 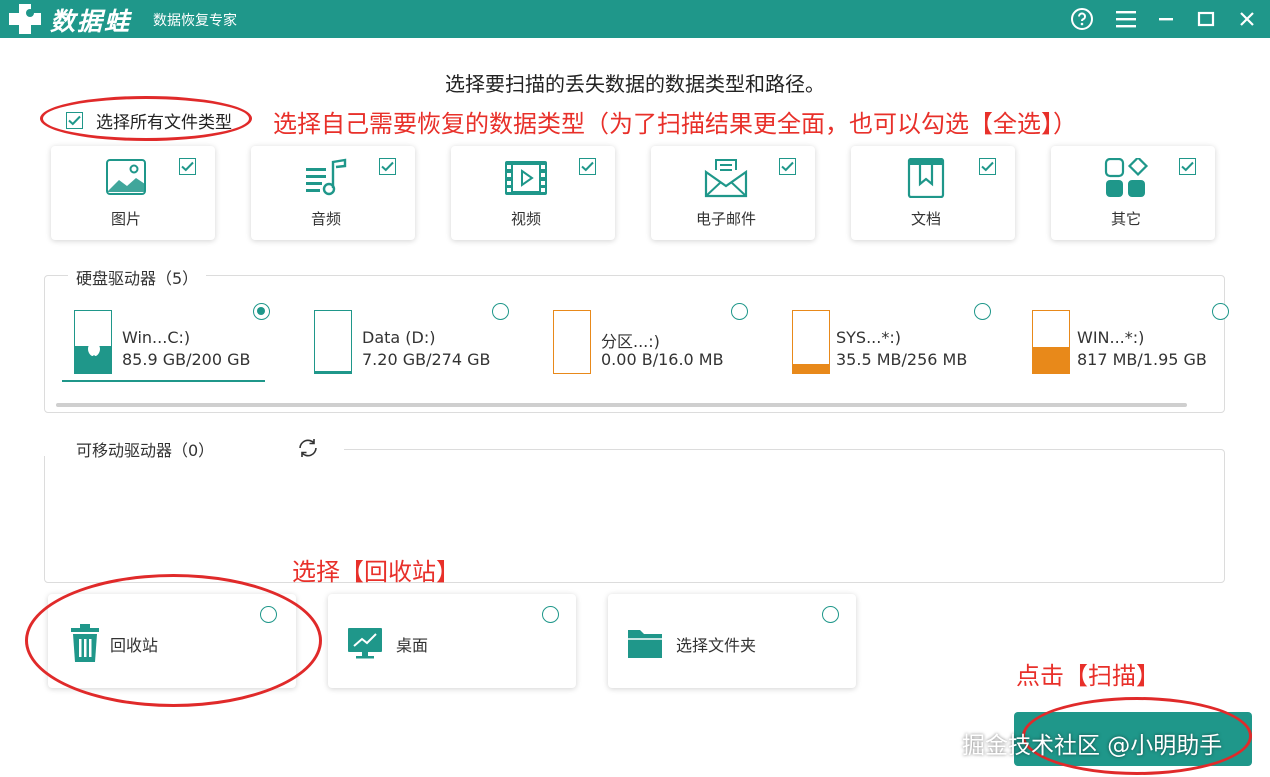 I want to click on type-card-label: 电子邮件, so click(x=725, y=219).